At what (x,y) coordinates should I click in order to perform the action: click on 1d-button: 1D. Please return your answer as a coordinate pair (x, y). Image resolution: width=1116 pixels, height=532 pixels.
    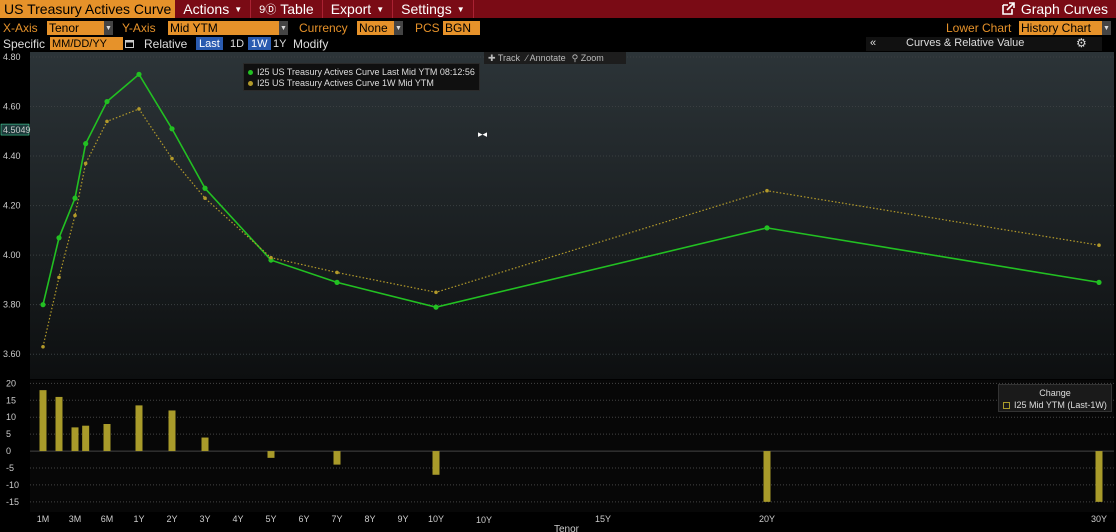
    Looking at the image, I should click on (237, 43).